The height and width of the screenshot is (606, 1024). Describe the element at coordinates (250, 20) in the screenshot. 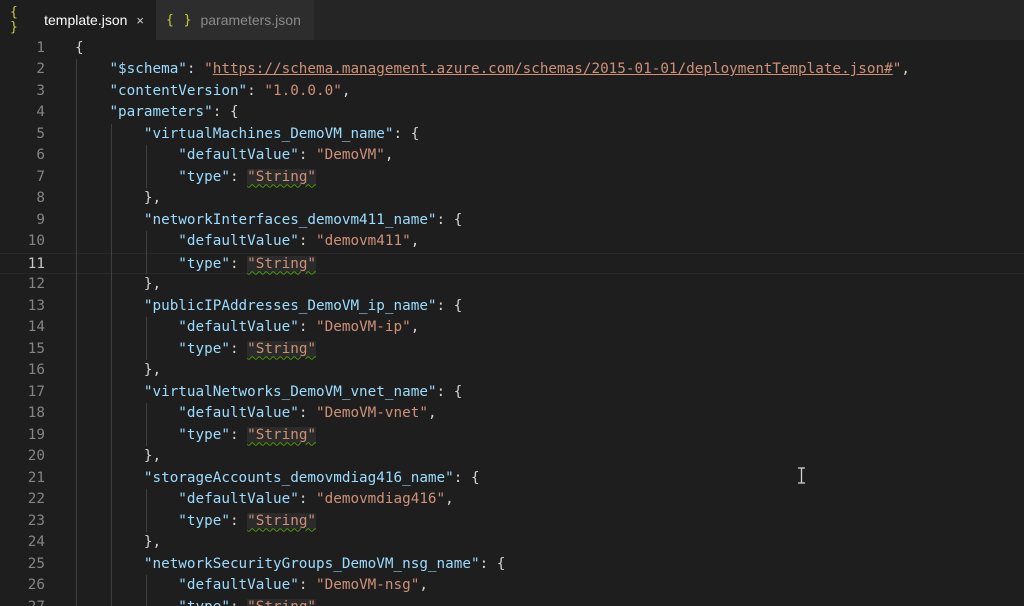

I see `tab-label: parameters.json` at that location.